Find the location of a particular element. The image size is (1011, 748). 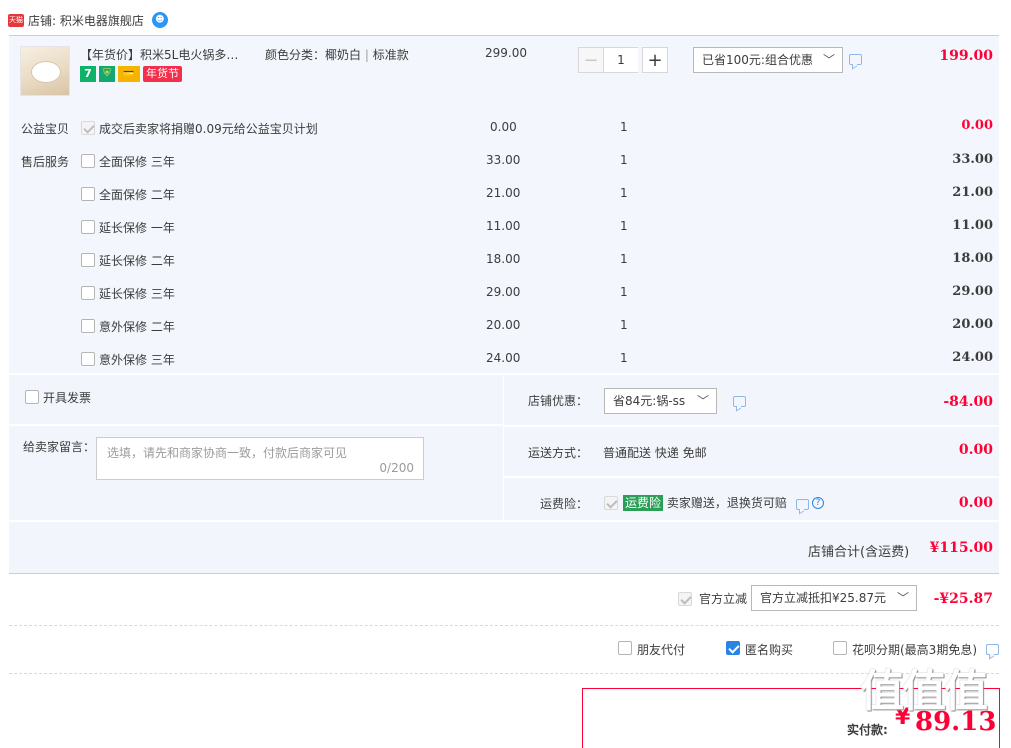

pay-label: 实付款: is located at coordinates (867, 730).